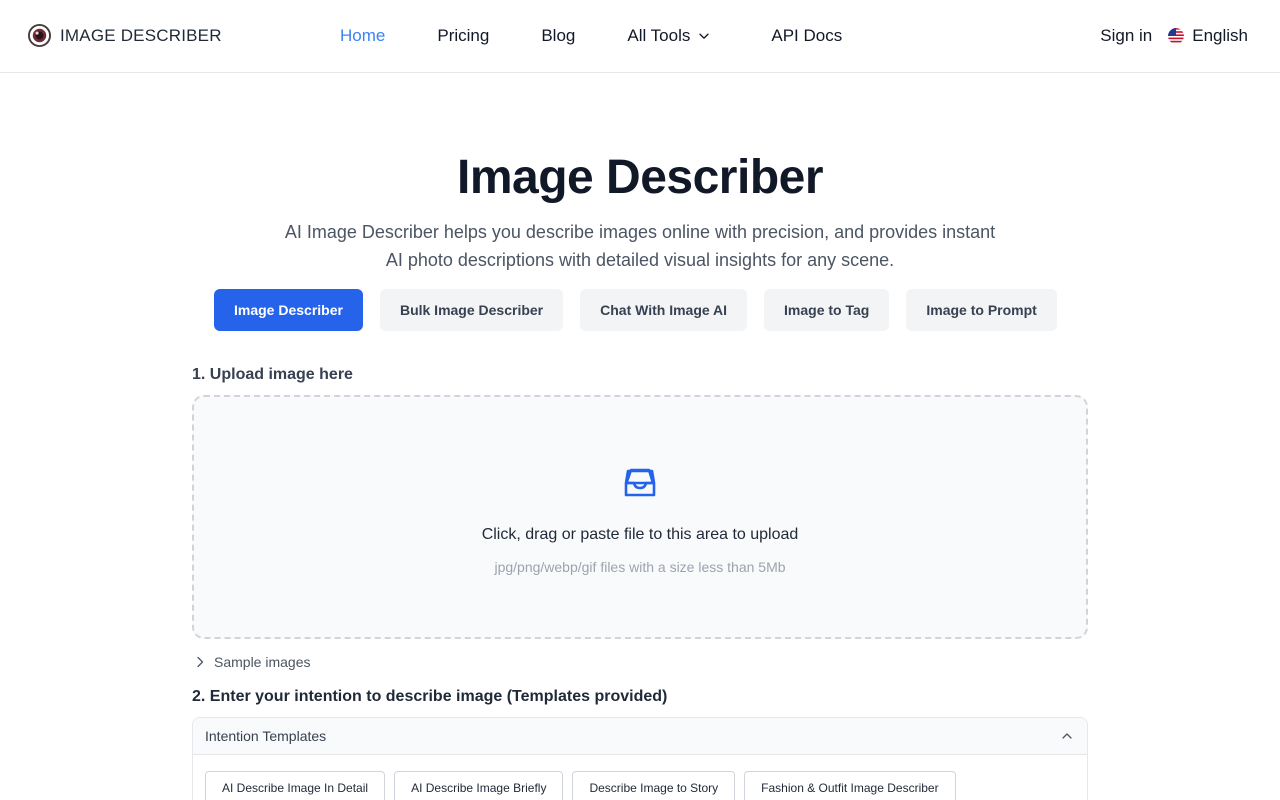 This screenshot has width=1280, height=800. I want to click on tab-image-describer: Image Describer, so click(288, 310).